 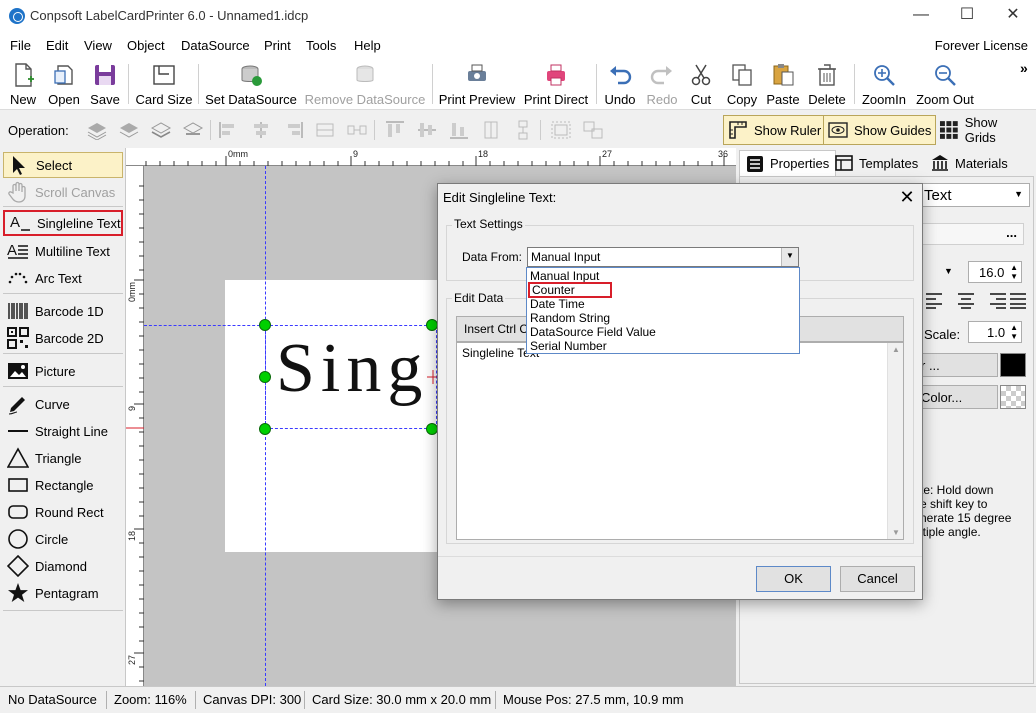 What do you see at coordinates (593, 130) in the screenshot?
I see `ungroup-icon` at bounding box center [593, 130].